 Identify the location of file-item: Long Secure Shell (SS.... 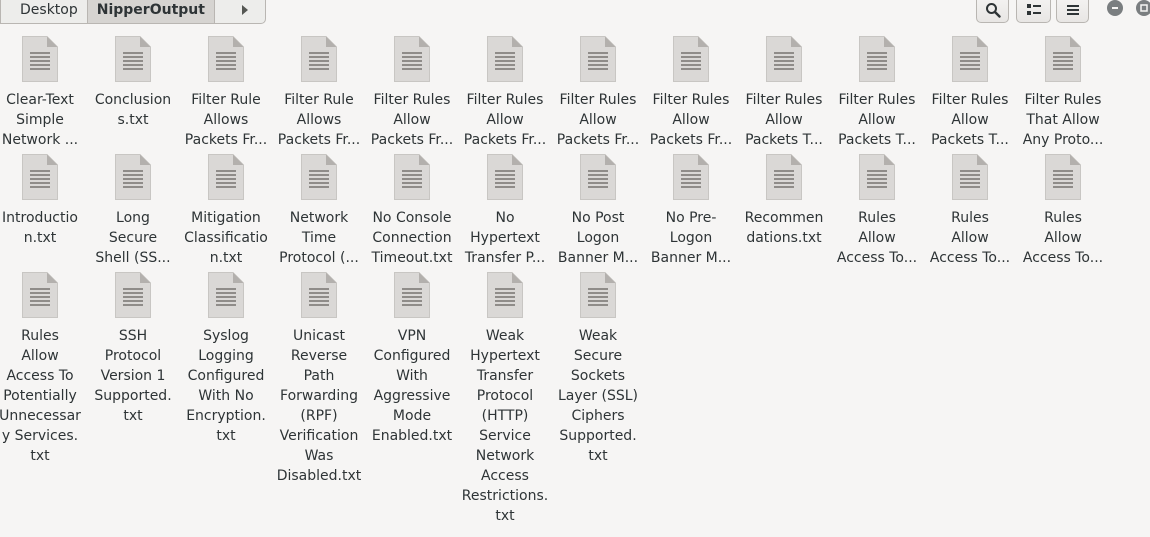
(133, 211).